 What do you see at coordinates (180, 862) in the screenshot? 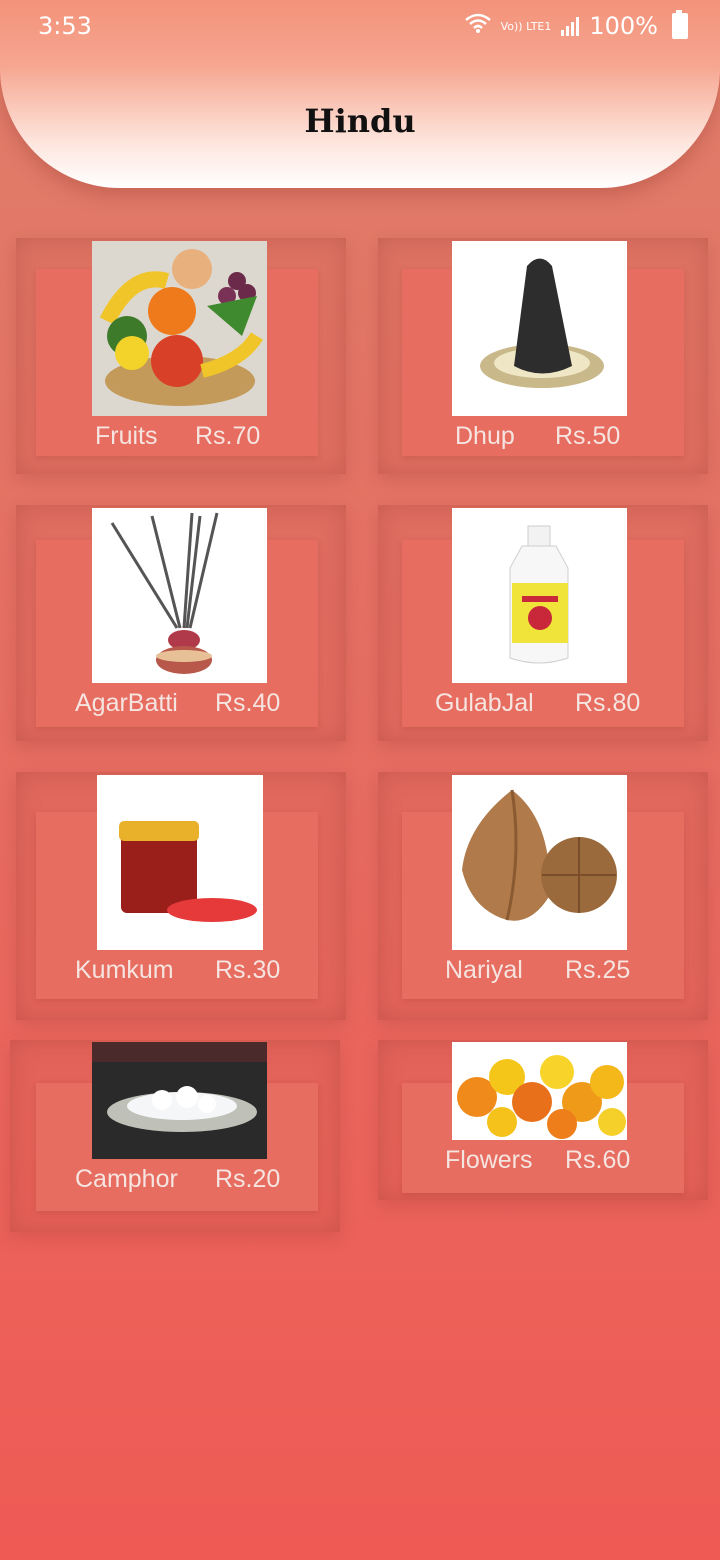
I see `kumkum-jar-image` at bounding box center [180, 862].